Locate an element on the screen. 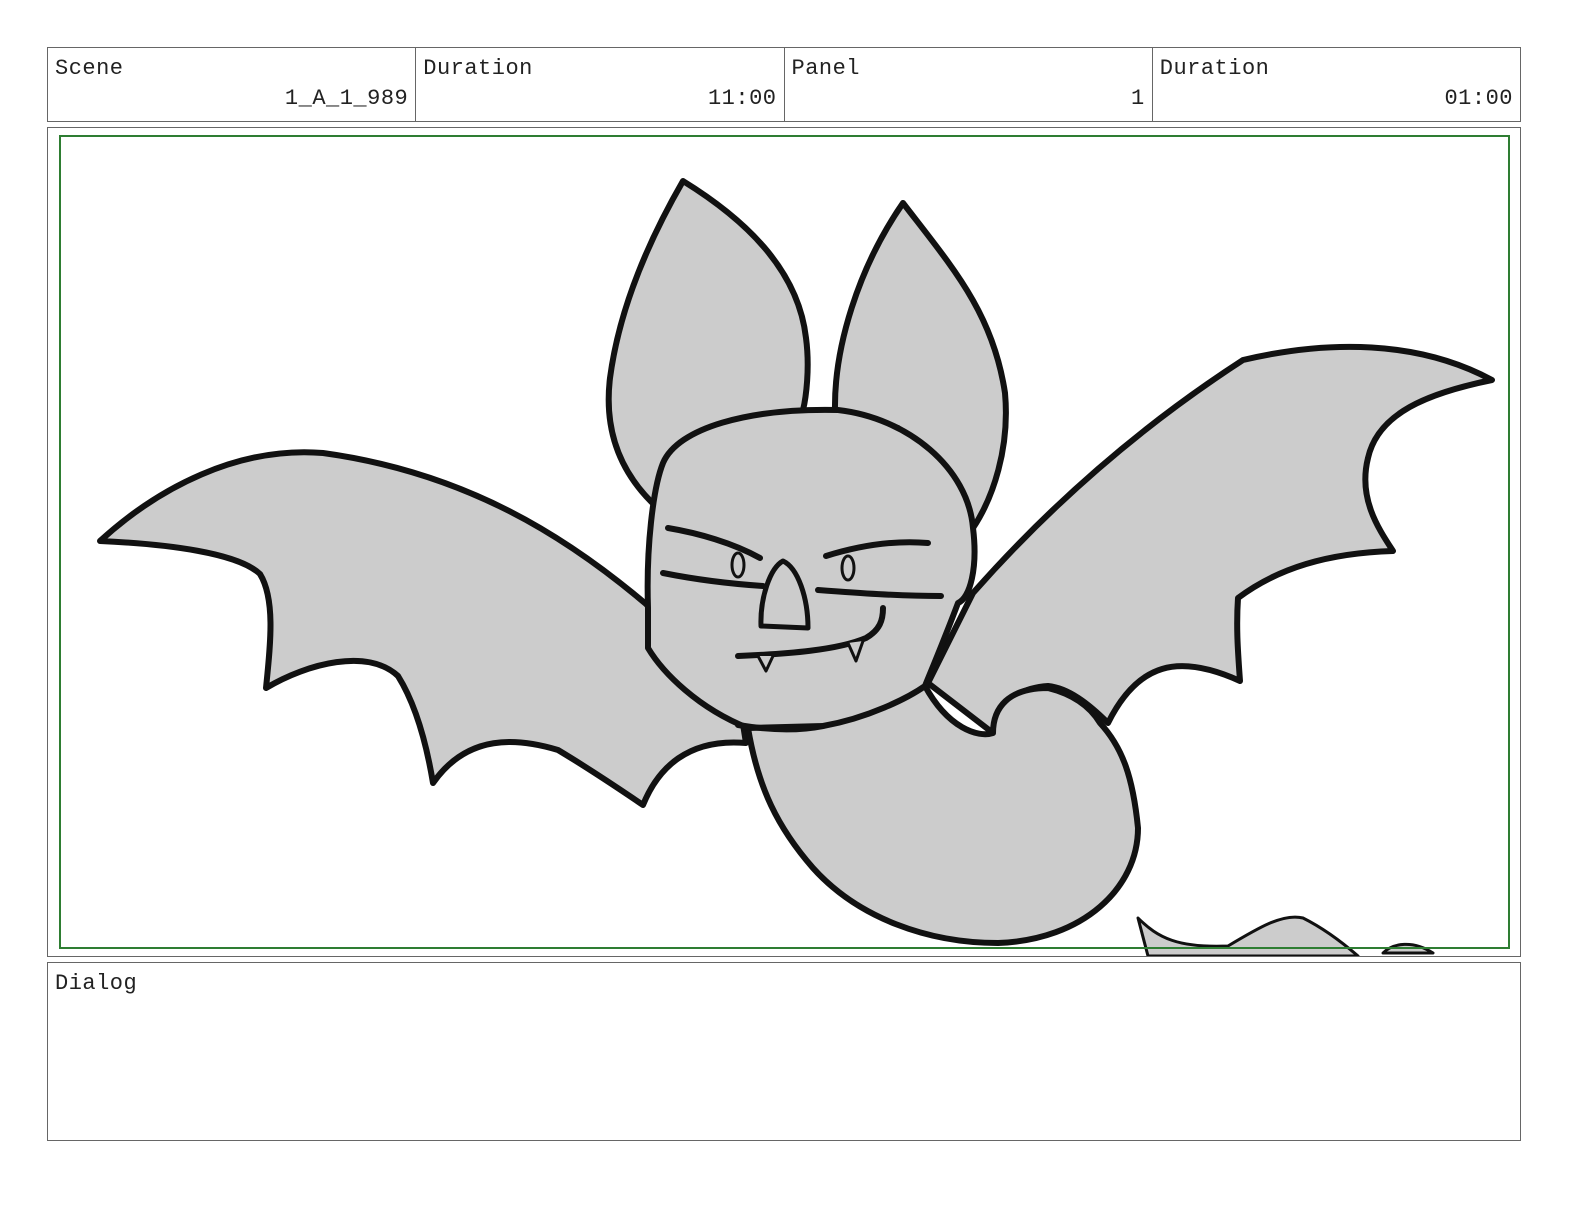 This screenshot has height=1224, width=1584. panel-label: Panel is located at coordinates (826, 68).